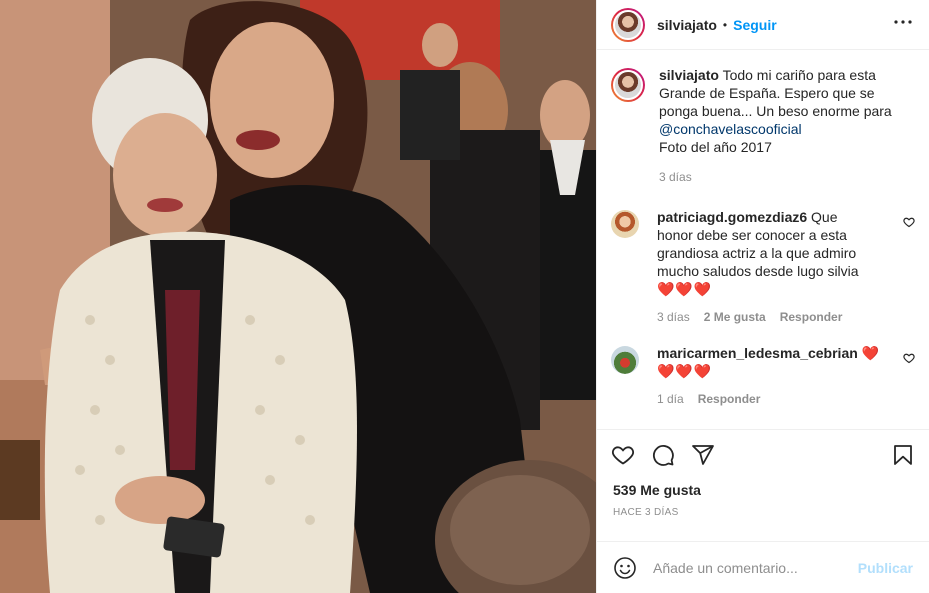 Image resolution: width=929 pixels, height=593 pixels. Describe the element at coordinates (772, 362) in the screenshot. I see `comment-text: maricarmen_ledesma_cebrian ❤️ ❤️❤️❤️` at that location.